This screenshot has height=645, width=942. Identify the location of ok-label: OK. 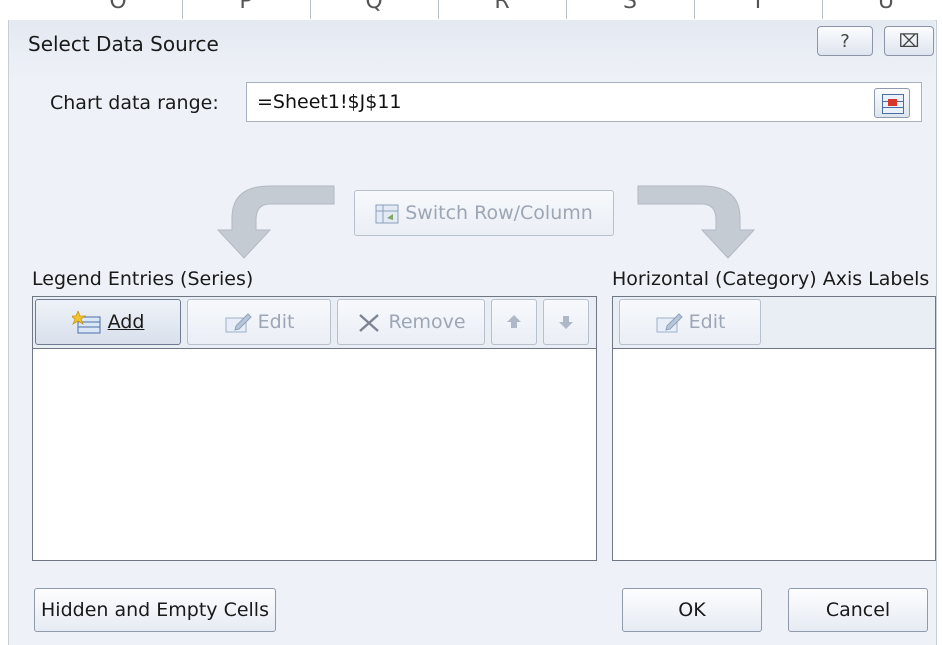
(692, 610).